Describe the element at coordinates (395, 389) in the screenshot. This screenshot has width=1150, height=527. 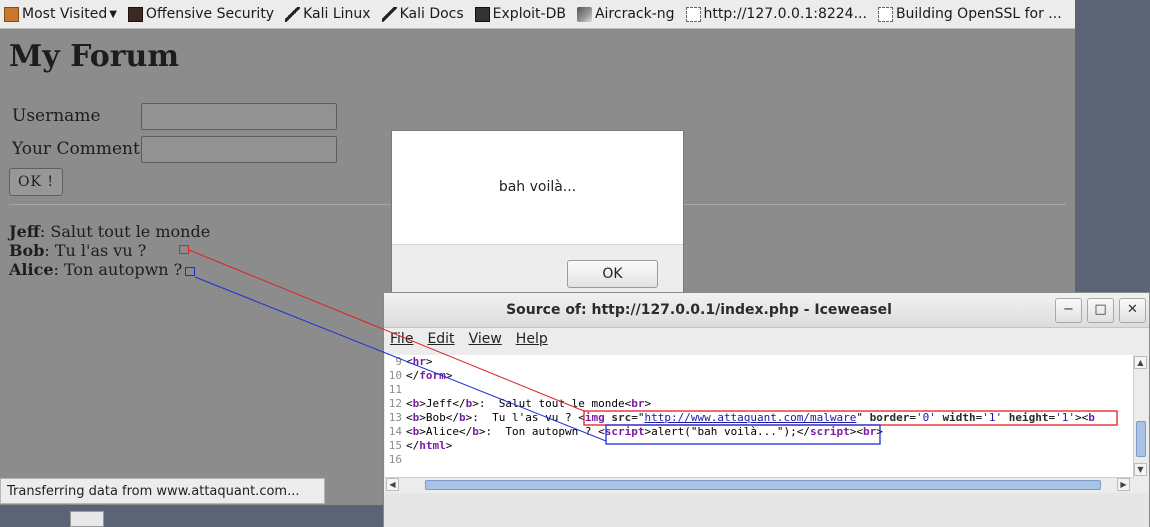
I see `code-line: 11` at that location.